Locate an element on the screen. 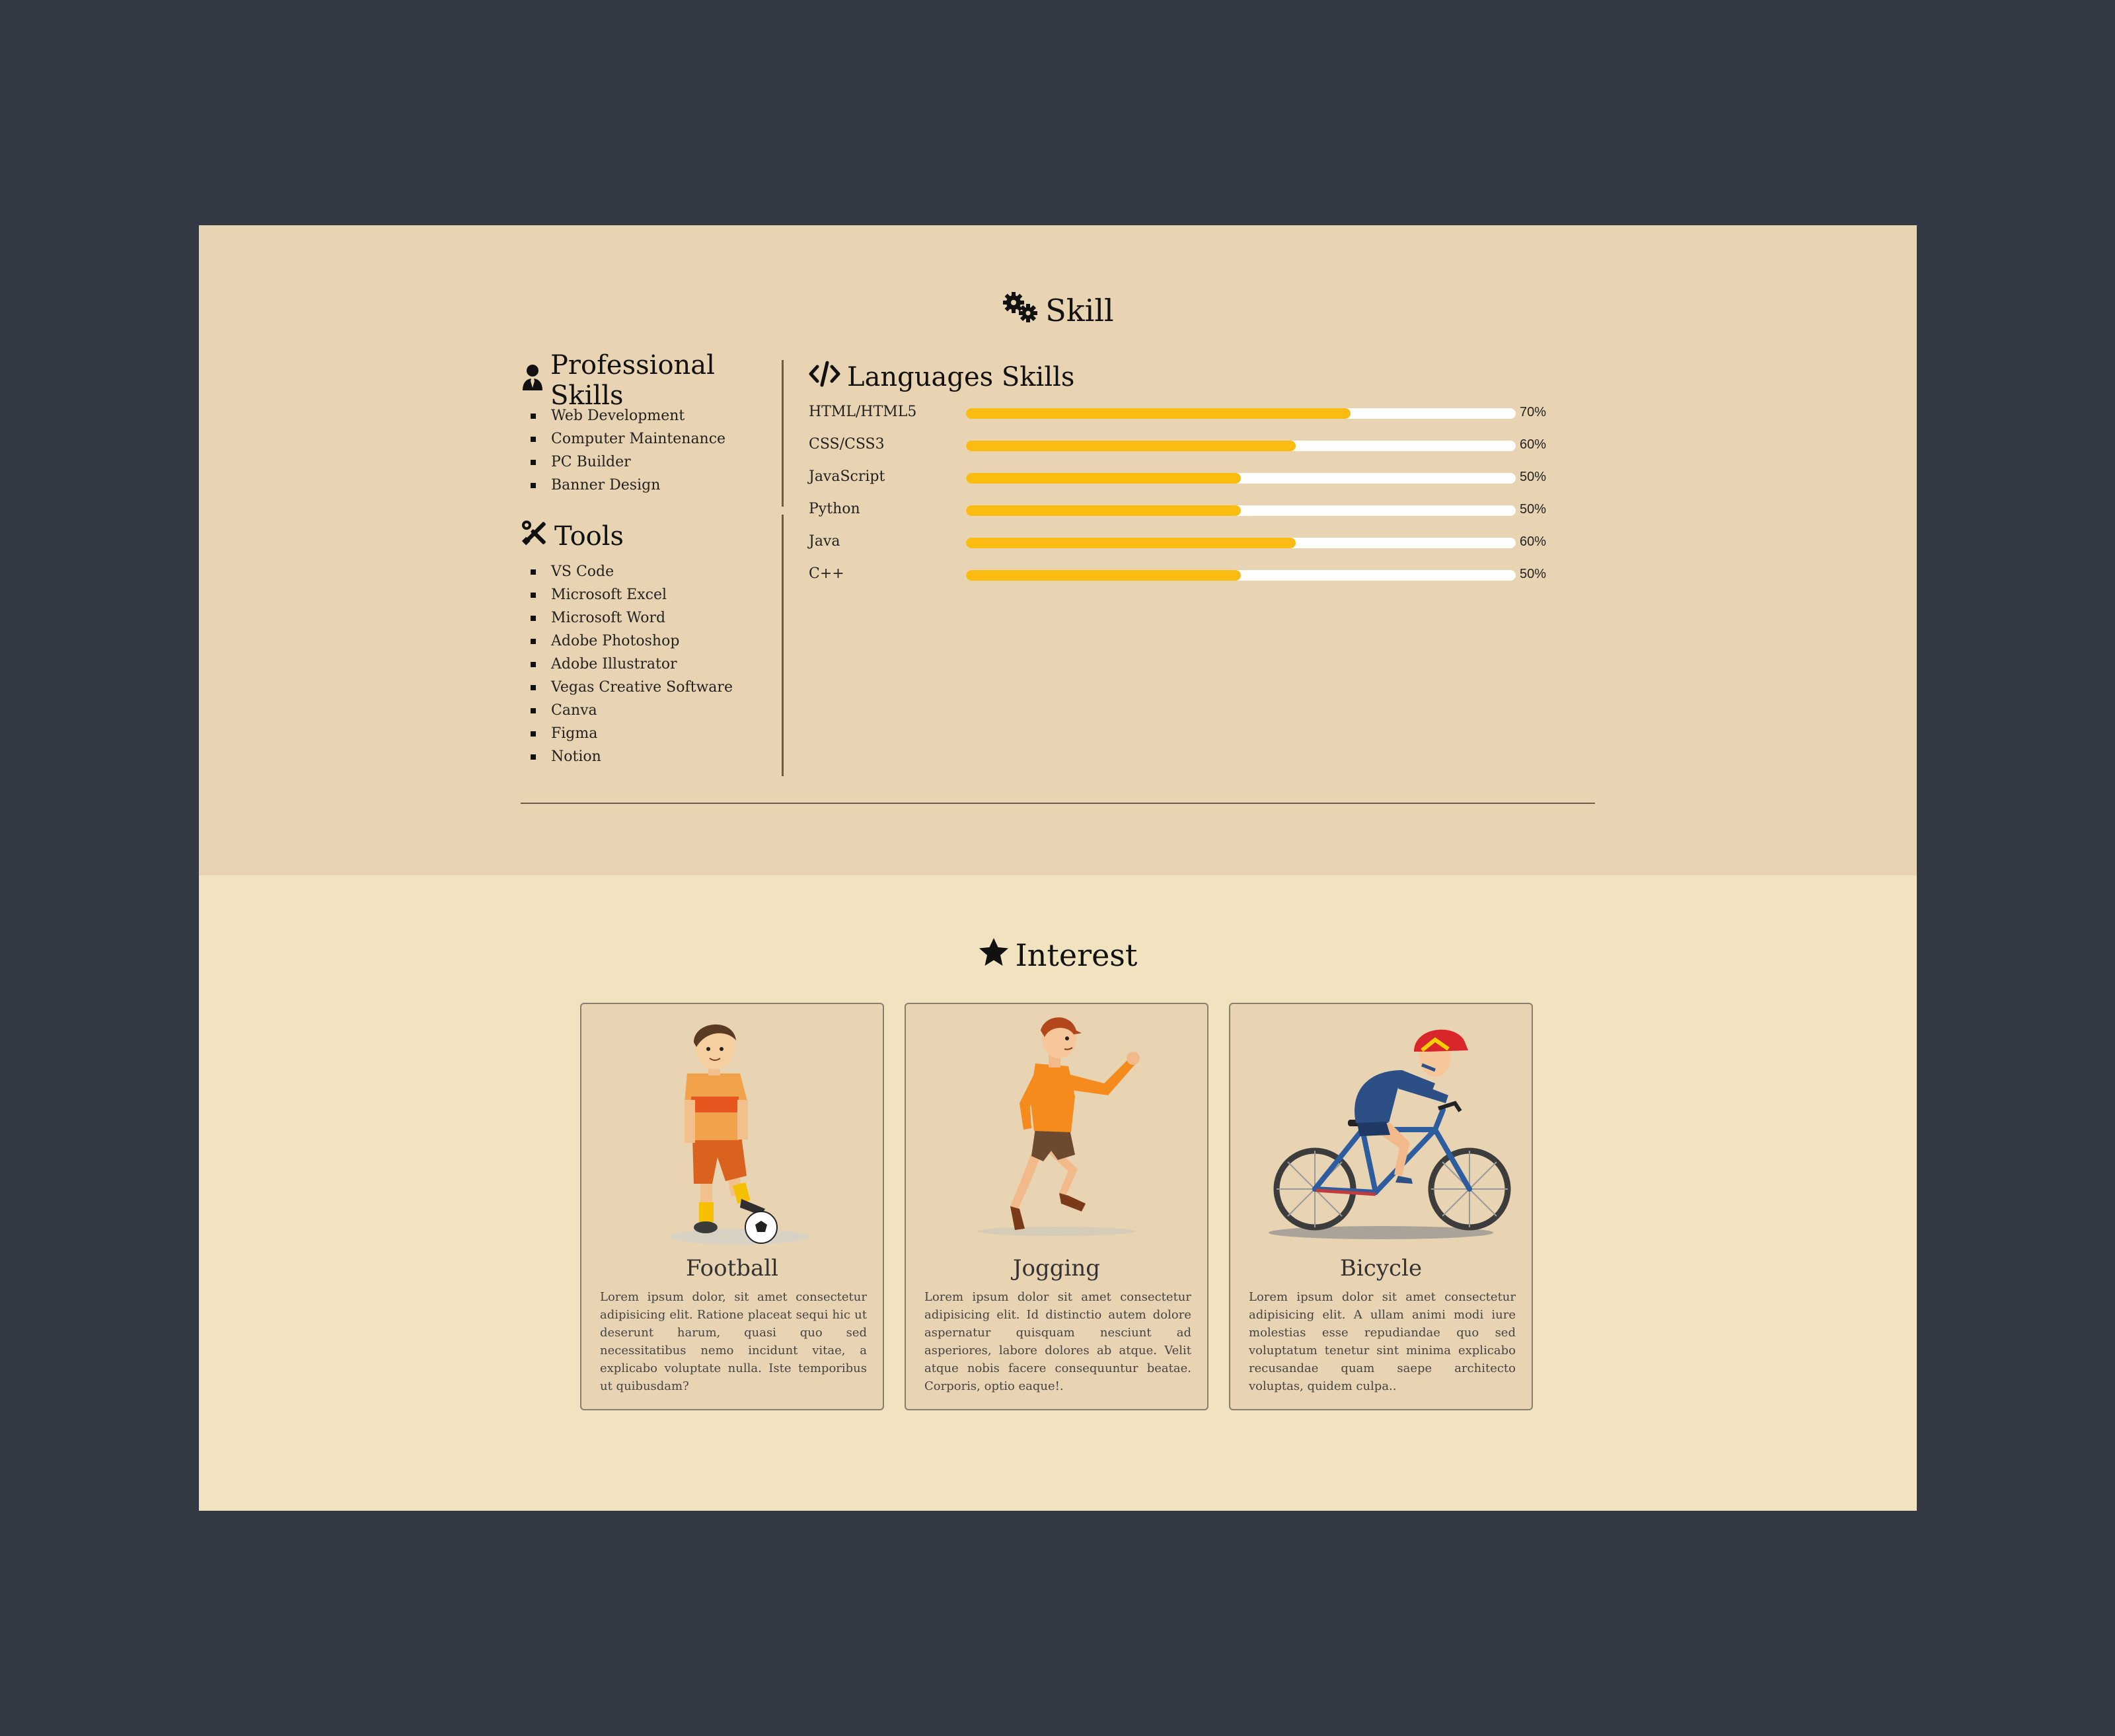  list-item: Figma is located at coordinates (652, 733).